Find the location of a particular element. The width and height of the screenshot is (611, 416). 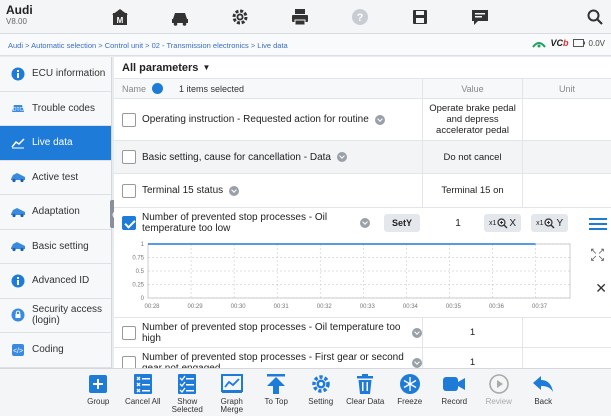

sidebar-item-label: Coding is located at coordinates (48, 350).